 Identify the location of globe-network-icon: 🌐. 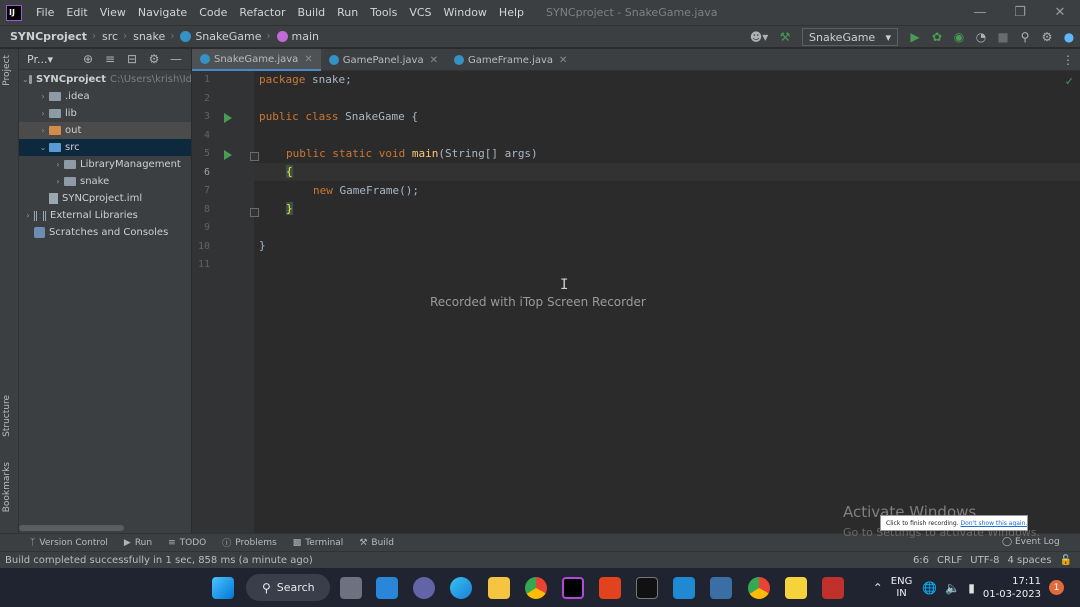
(929, 588).